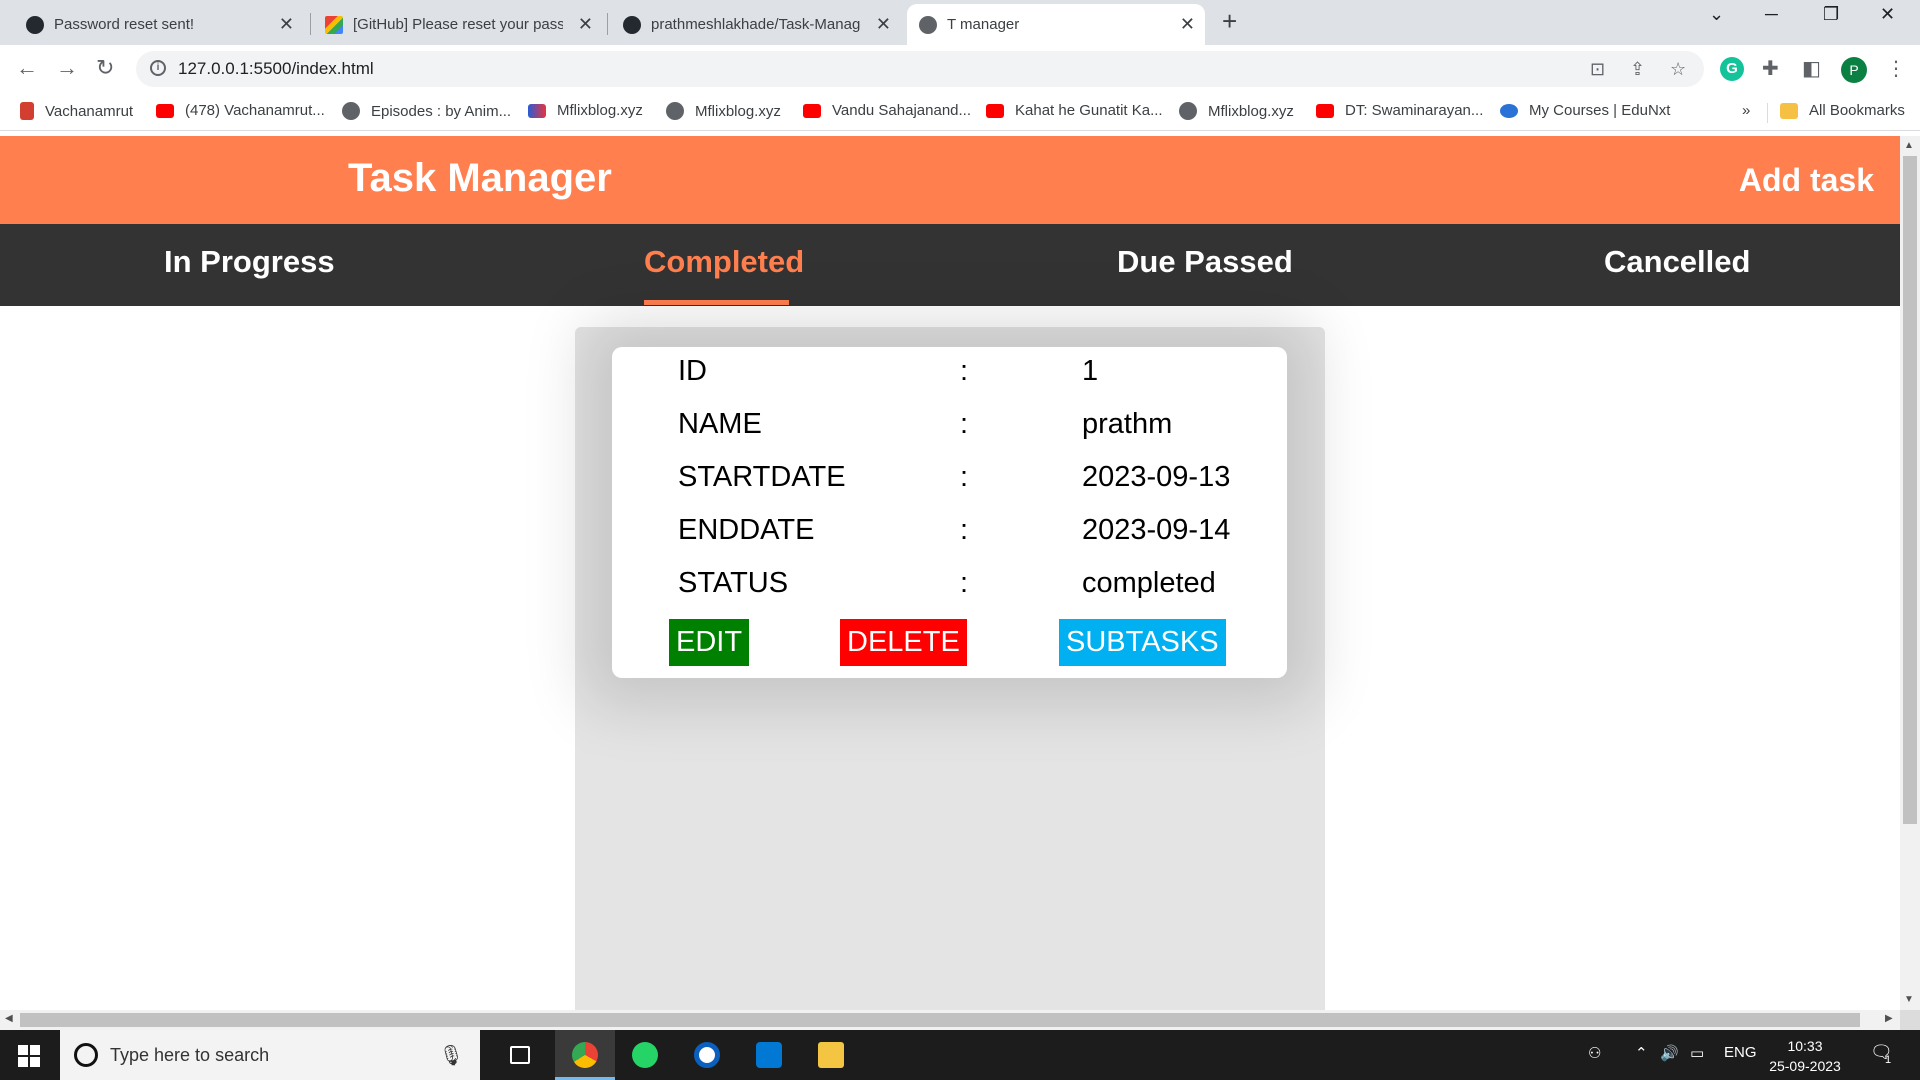 Image resolution: width=1920 pixels, height=1080 pixels. I want to click on tab-due-passed: Due Passed, so click(1205, 262).